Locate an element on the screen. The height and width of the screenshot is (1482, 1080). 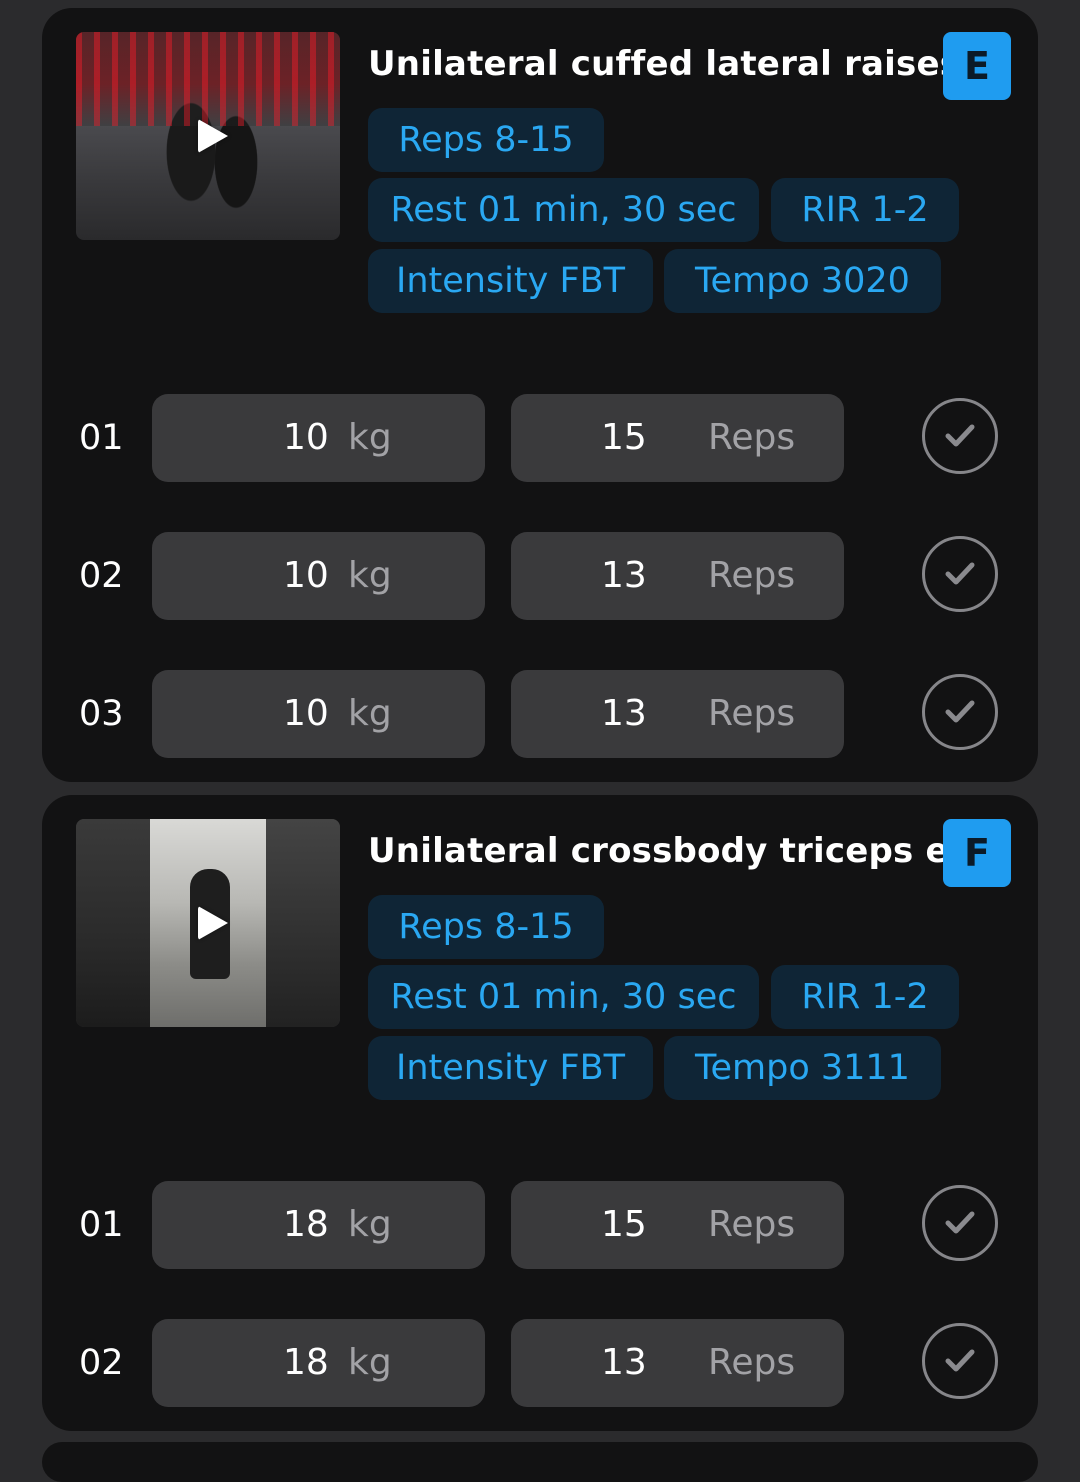
set-row: 03 10 kg 13 Reps is located at coordinates (540, 714).